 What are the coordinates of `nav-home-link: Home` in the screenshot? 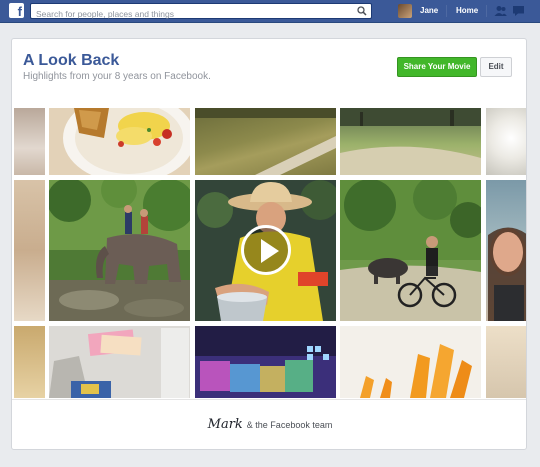 It's located at (467, 10).